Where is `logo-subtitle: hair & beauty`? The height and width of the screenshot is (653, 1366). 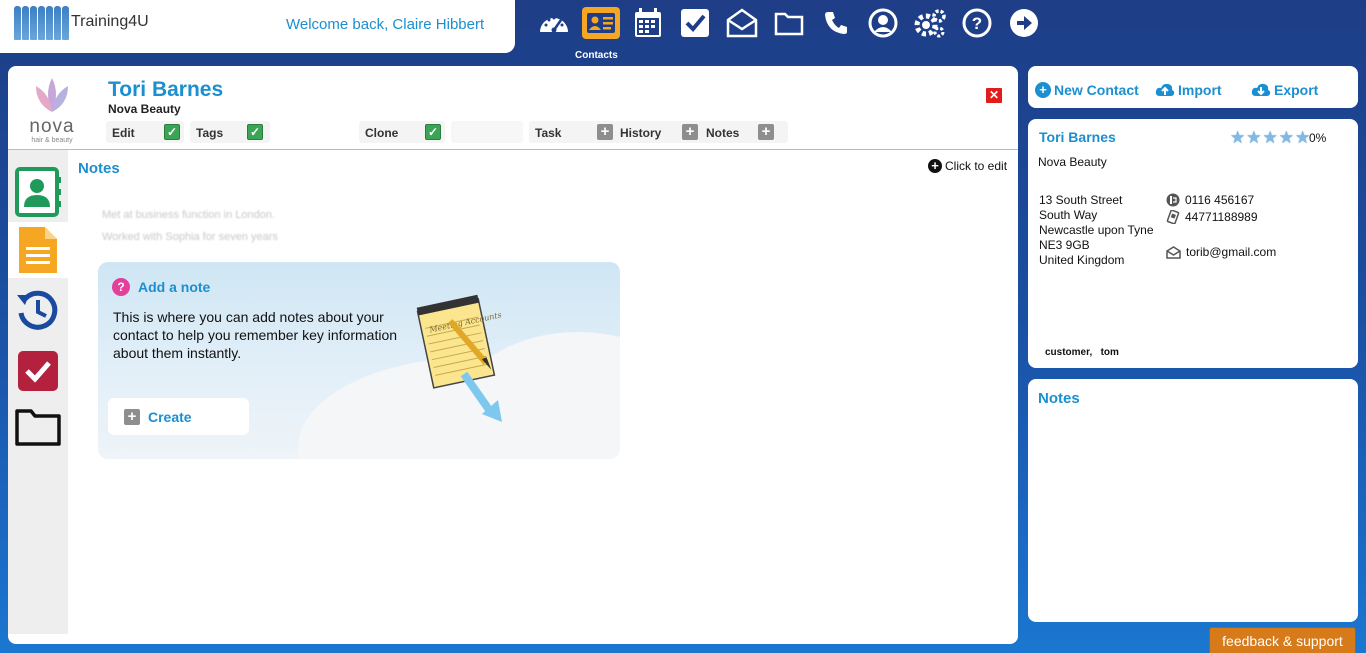 logo-subtitle: hair & beauty is located at coordinates (52, 140).